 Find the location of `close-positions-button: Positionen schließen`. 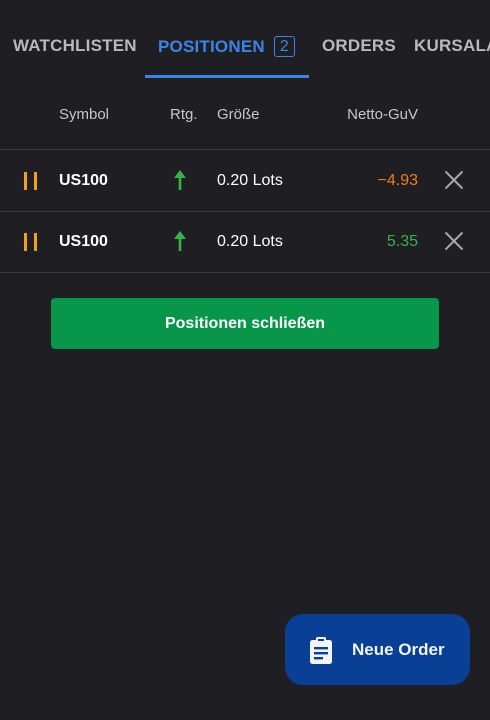

close-positions-button: Positionen schließen is located at coordinates (245, 323).